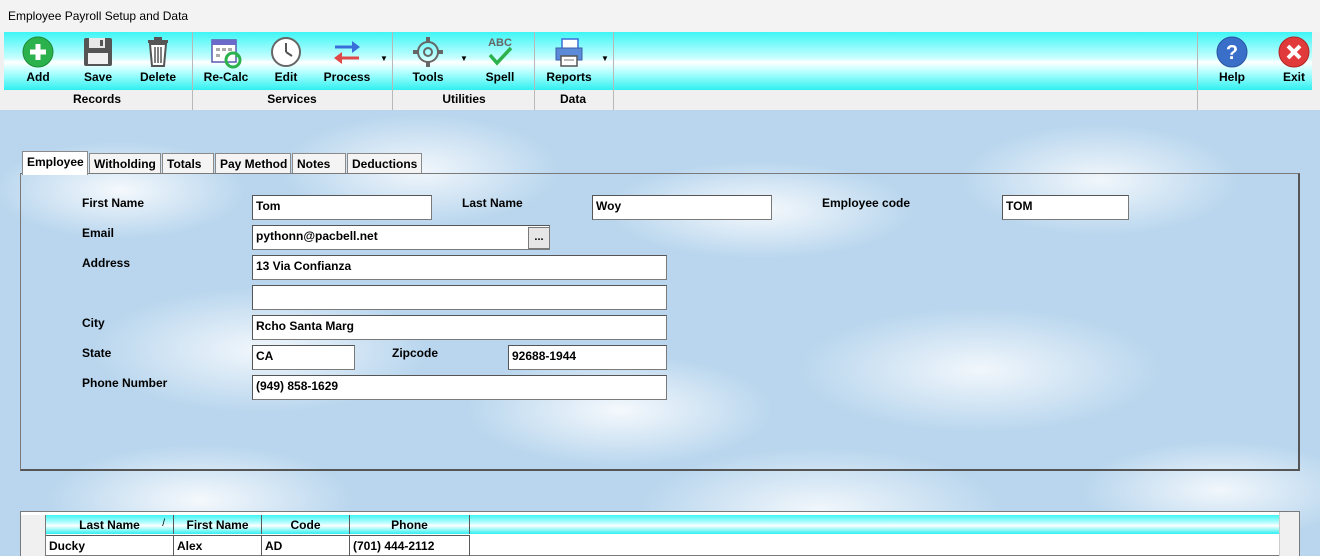  Describe the element at coordinates (93, 323) in the screenshot. I see `city-label: City` at that location.